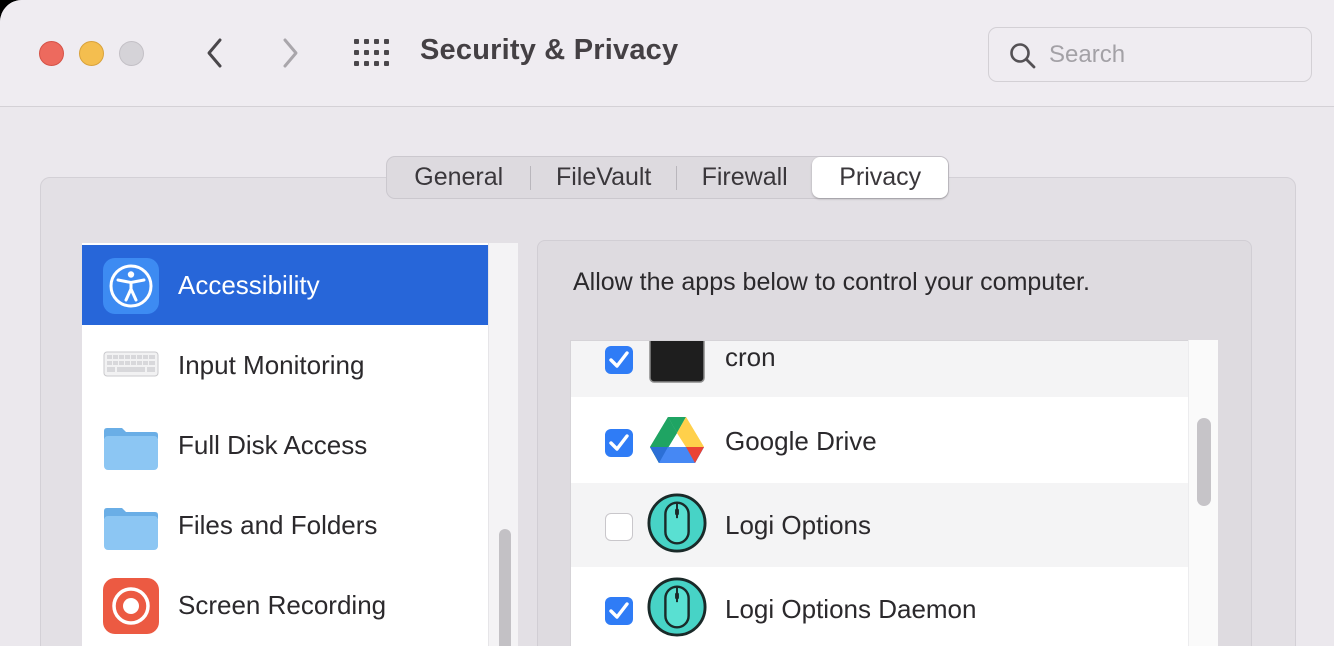 The height and width of the screenshot is (646, 1334). I want to click on app-checkbox-cron, so click(619, 360).